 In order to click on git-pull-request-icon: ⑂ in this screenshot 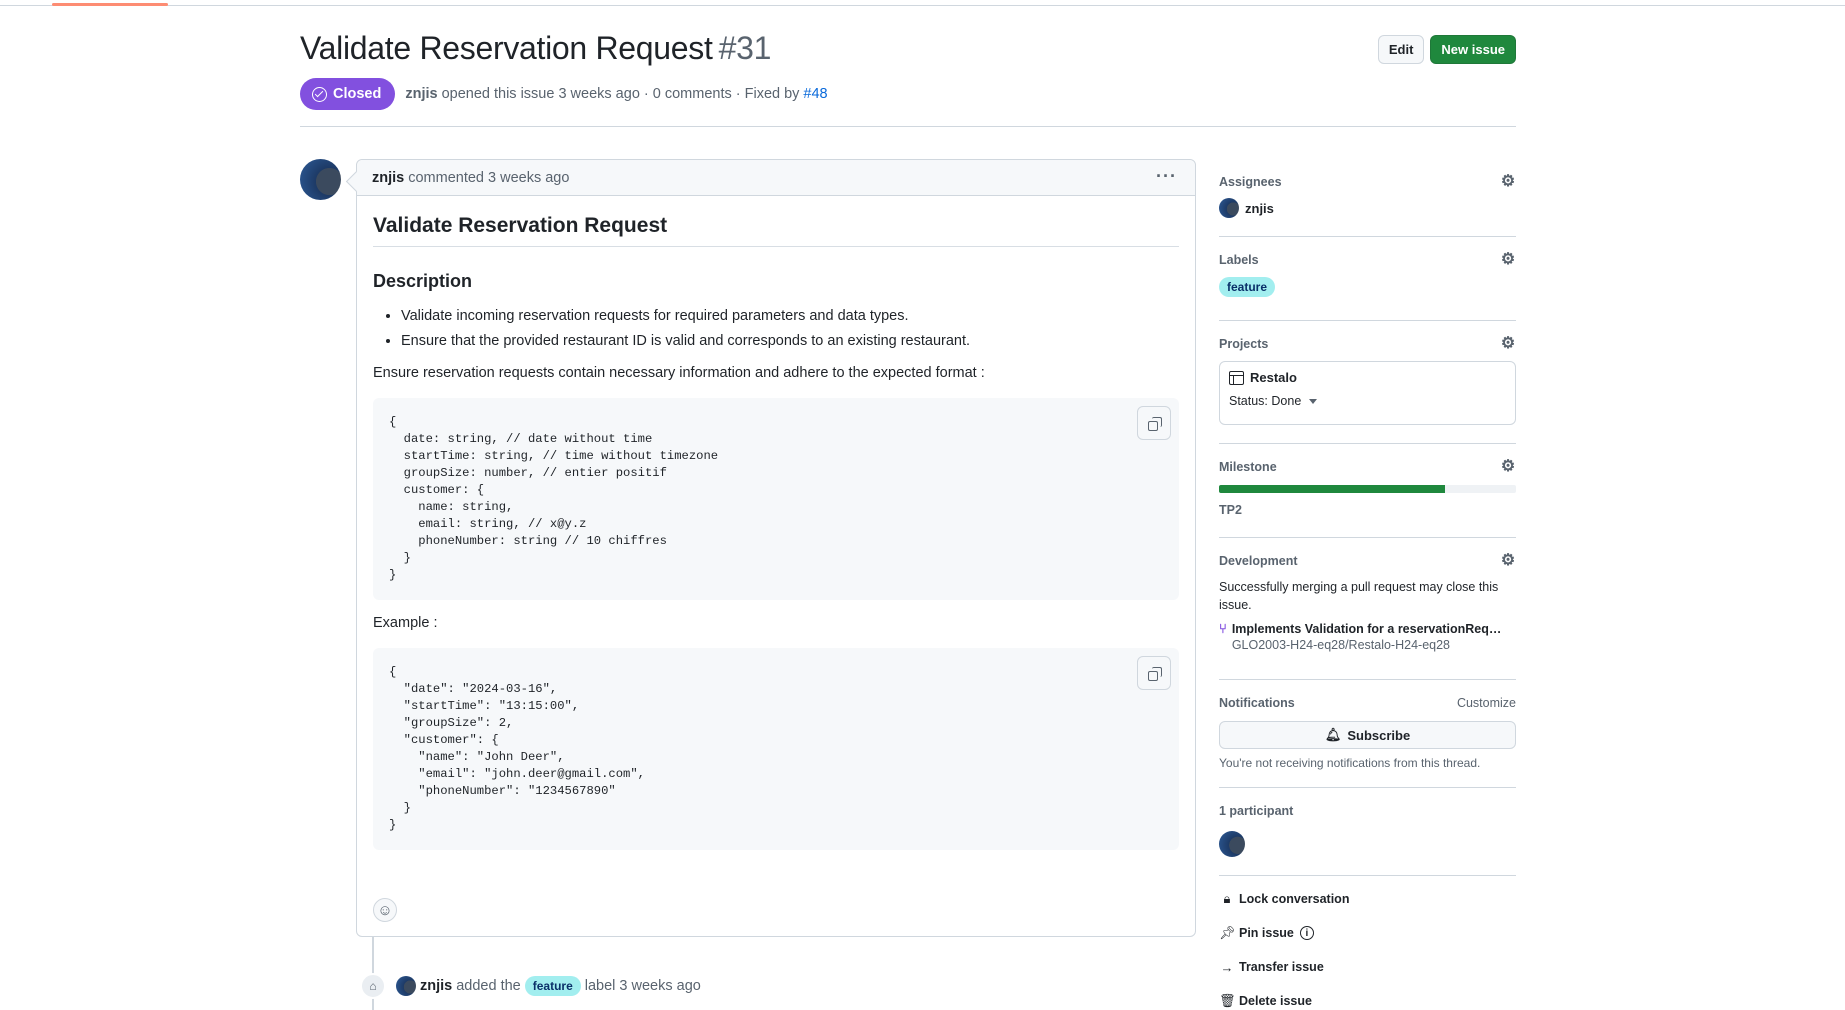, I will do `click(1223, 628)`.